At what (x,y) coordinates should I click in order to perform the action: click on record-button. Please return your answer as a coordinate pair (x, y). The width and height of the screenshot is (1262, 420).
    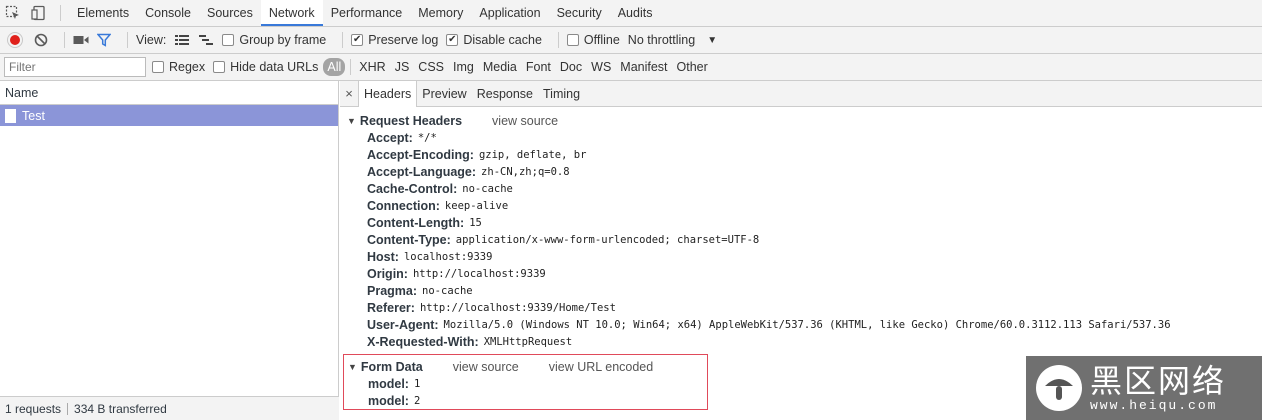
    Looking at the image, I should click on (15, 40).